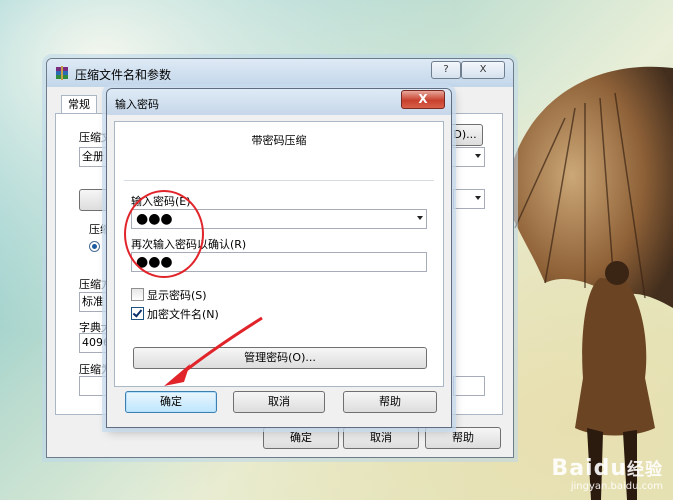  What do you see at coordinates (123, 75) in the screenshot?
I see `main-dialog-title: 压缩文件名和参数` at bounding box center [123, 75].